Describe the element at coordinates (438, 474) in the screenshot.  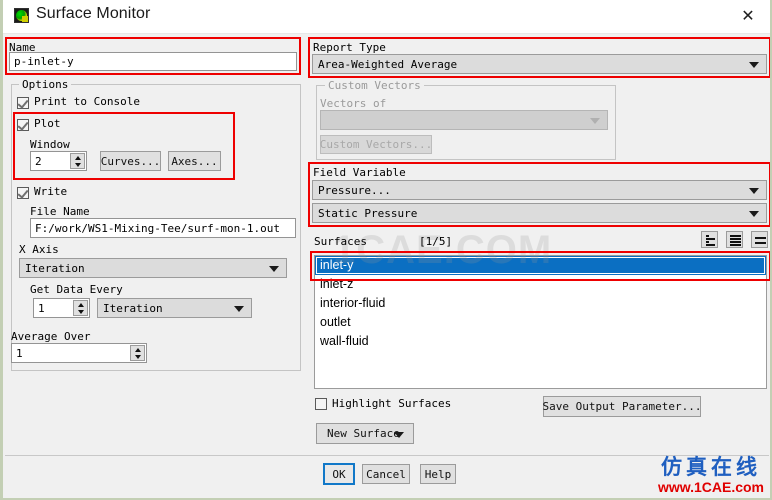
I see `help-button: Help` at that location.